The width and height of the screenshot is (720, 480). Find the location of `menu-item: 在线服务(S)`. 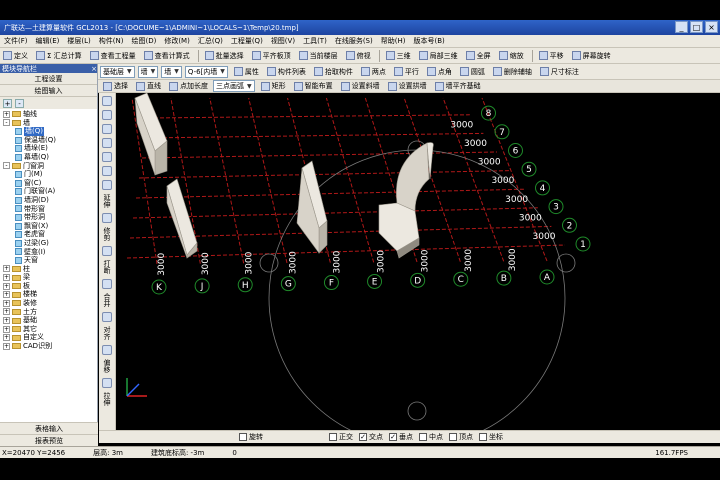

menu-item: 在线服务(S) is located at coordinates (354, 41).